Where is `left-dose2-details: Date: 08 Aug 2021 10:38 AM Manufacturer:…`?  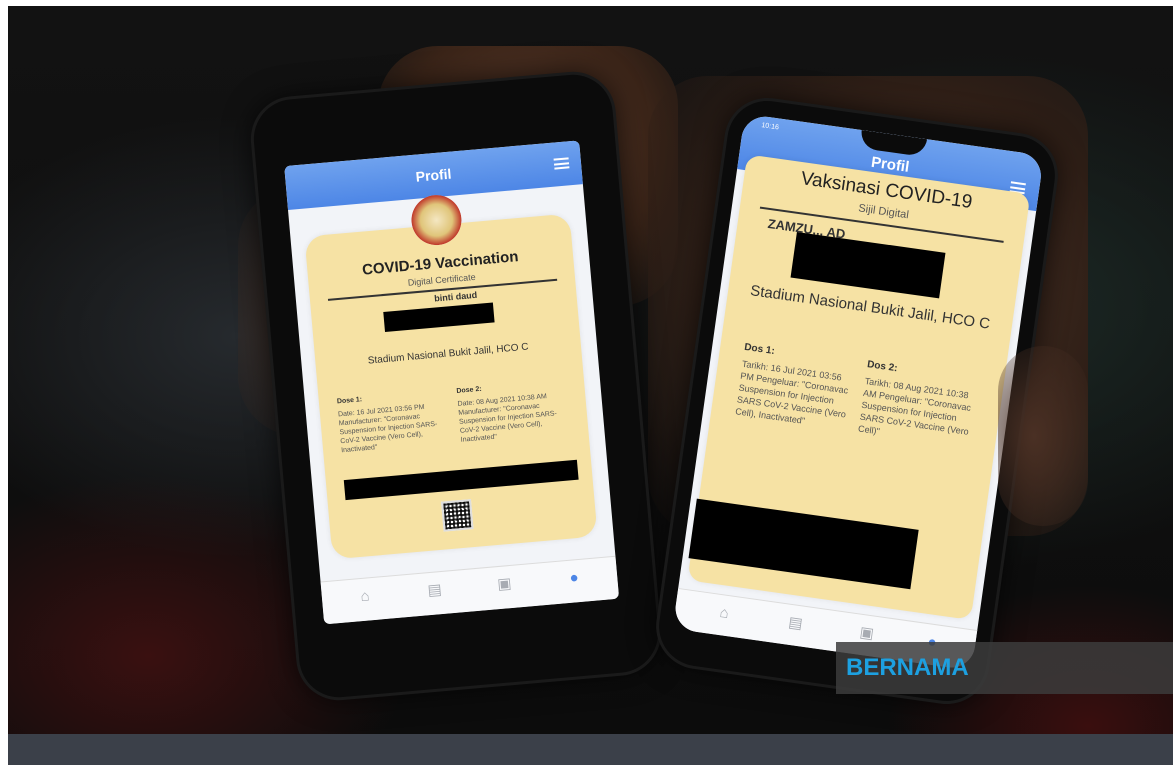
left-dose2-details: Date: 08 Aug 2021 10:38 AM Manufacturer:… is located at coordinates (507, 418).